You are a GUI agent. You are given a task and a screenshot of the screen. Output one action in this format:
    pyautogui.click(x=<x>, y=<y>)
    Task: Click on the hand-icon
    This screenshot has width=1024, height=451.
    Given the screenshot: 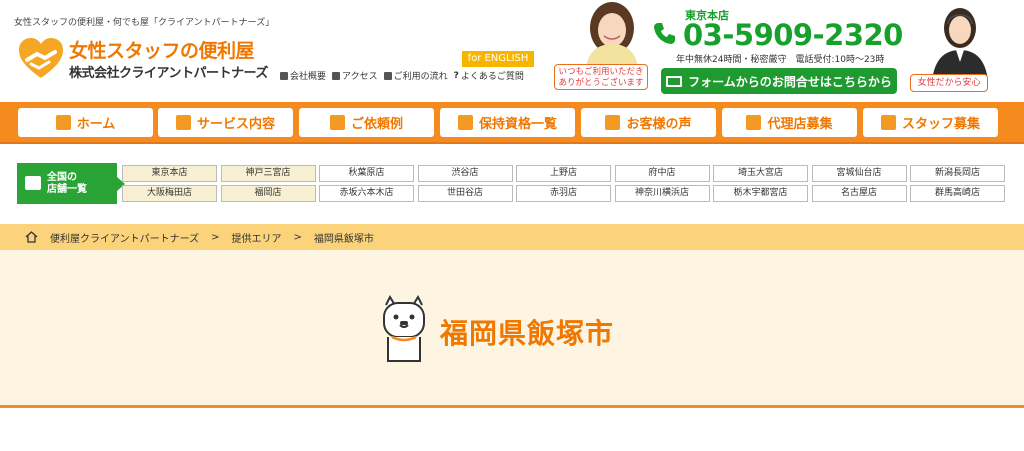 What is the action you would take?
    pyautogui.click(x=387, y=75)
    